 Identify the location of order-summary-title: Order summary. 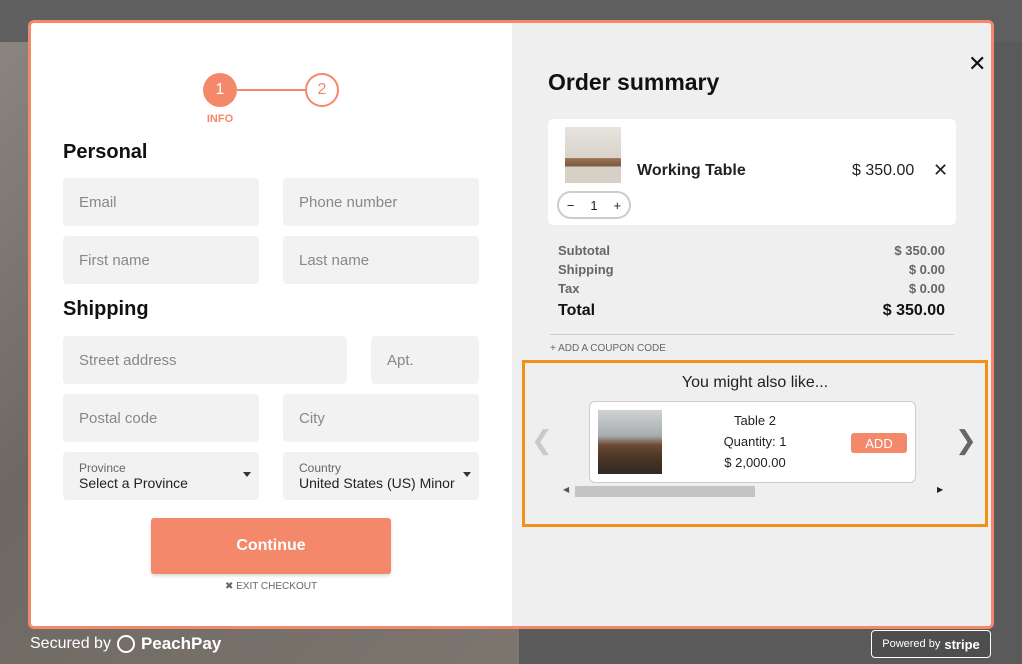
(634, 82).